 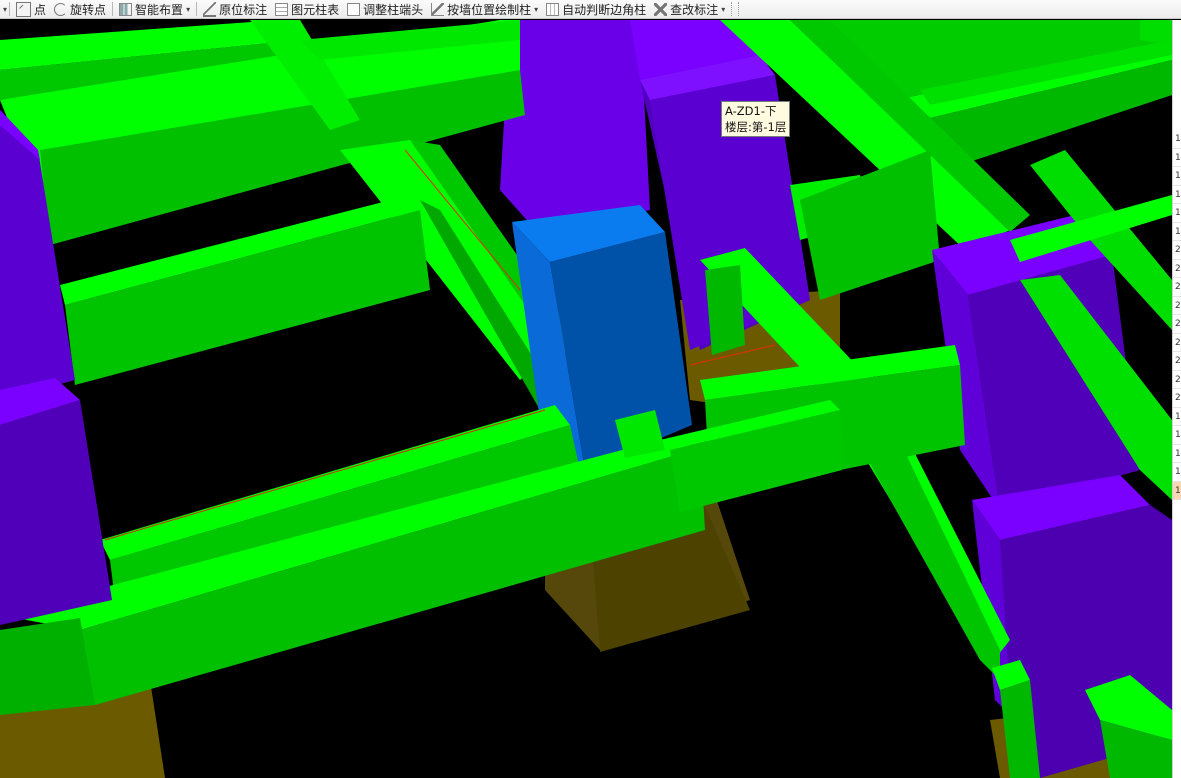 What do you see at coordinates (210, 9) in the screenshot?
I see `in-place-mark-icon` at bounding box center [210, 9].